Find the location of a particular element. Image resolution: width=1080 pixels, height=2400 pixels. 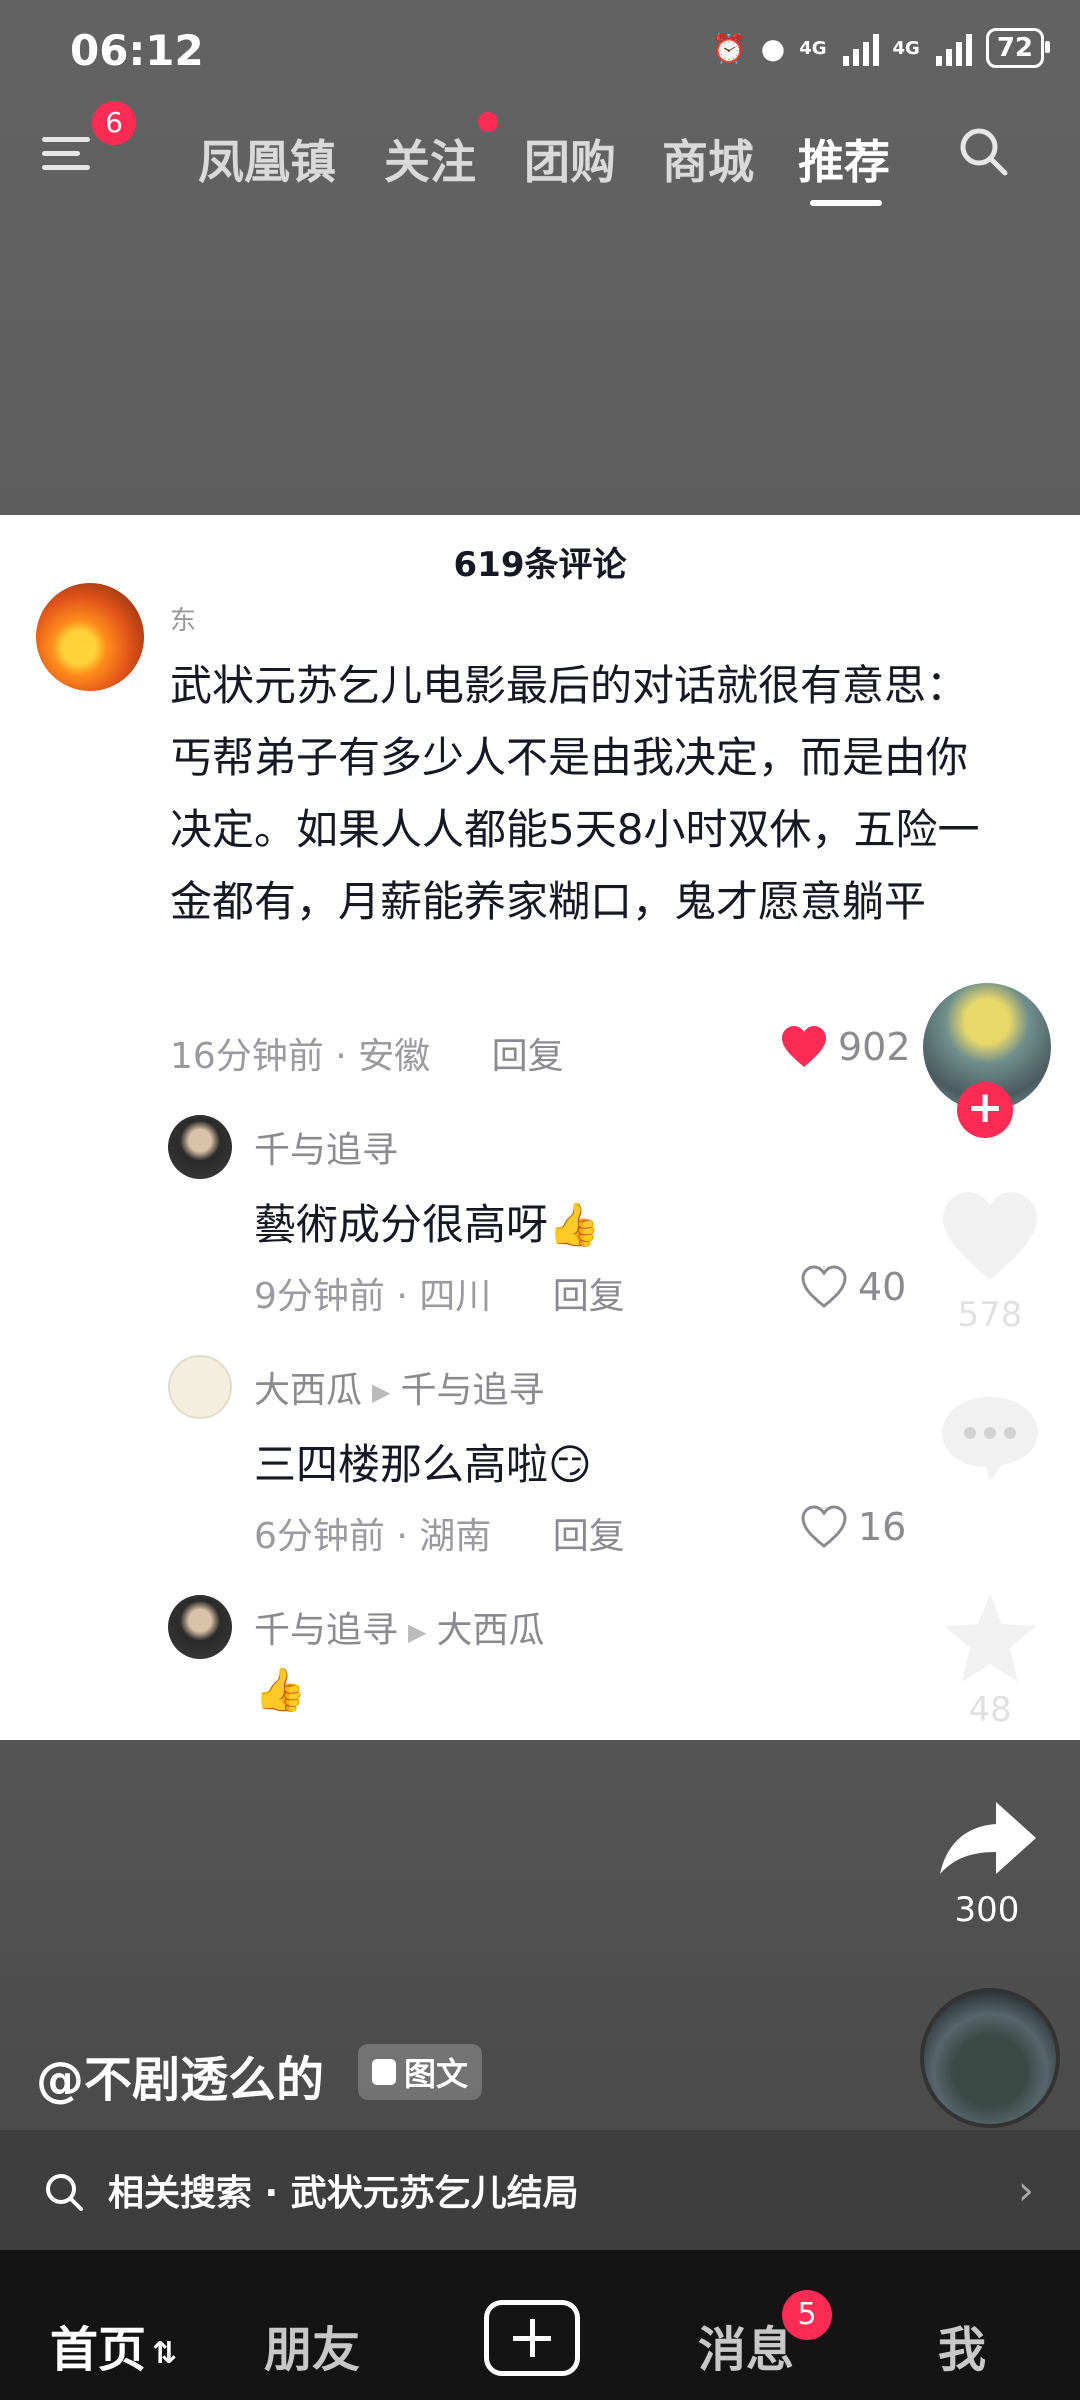

tab-mall: 商城 is located at coordinates (708, 159).